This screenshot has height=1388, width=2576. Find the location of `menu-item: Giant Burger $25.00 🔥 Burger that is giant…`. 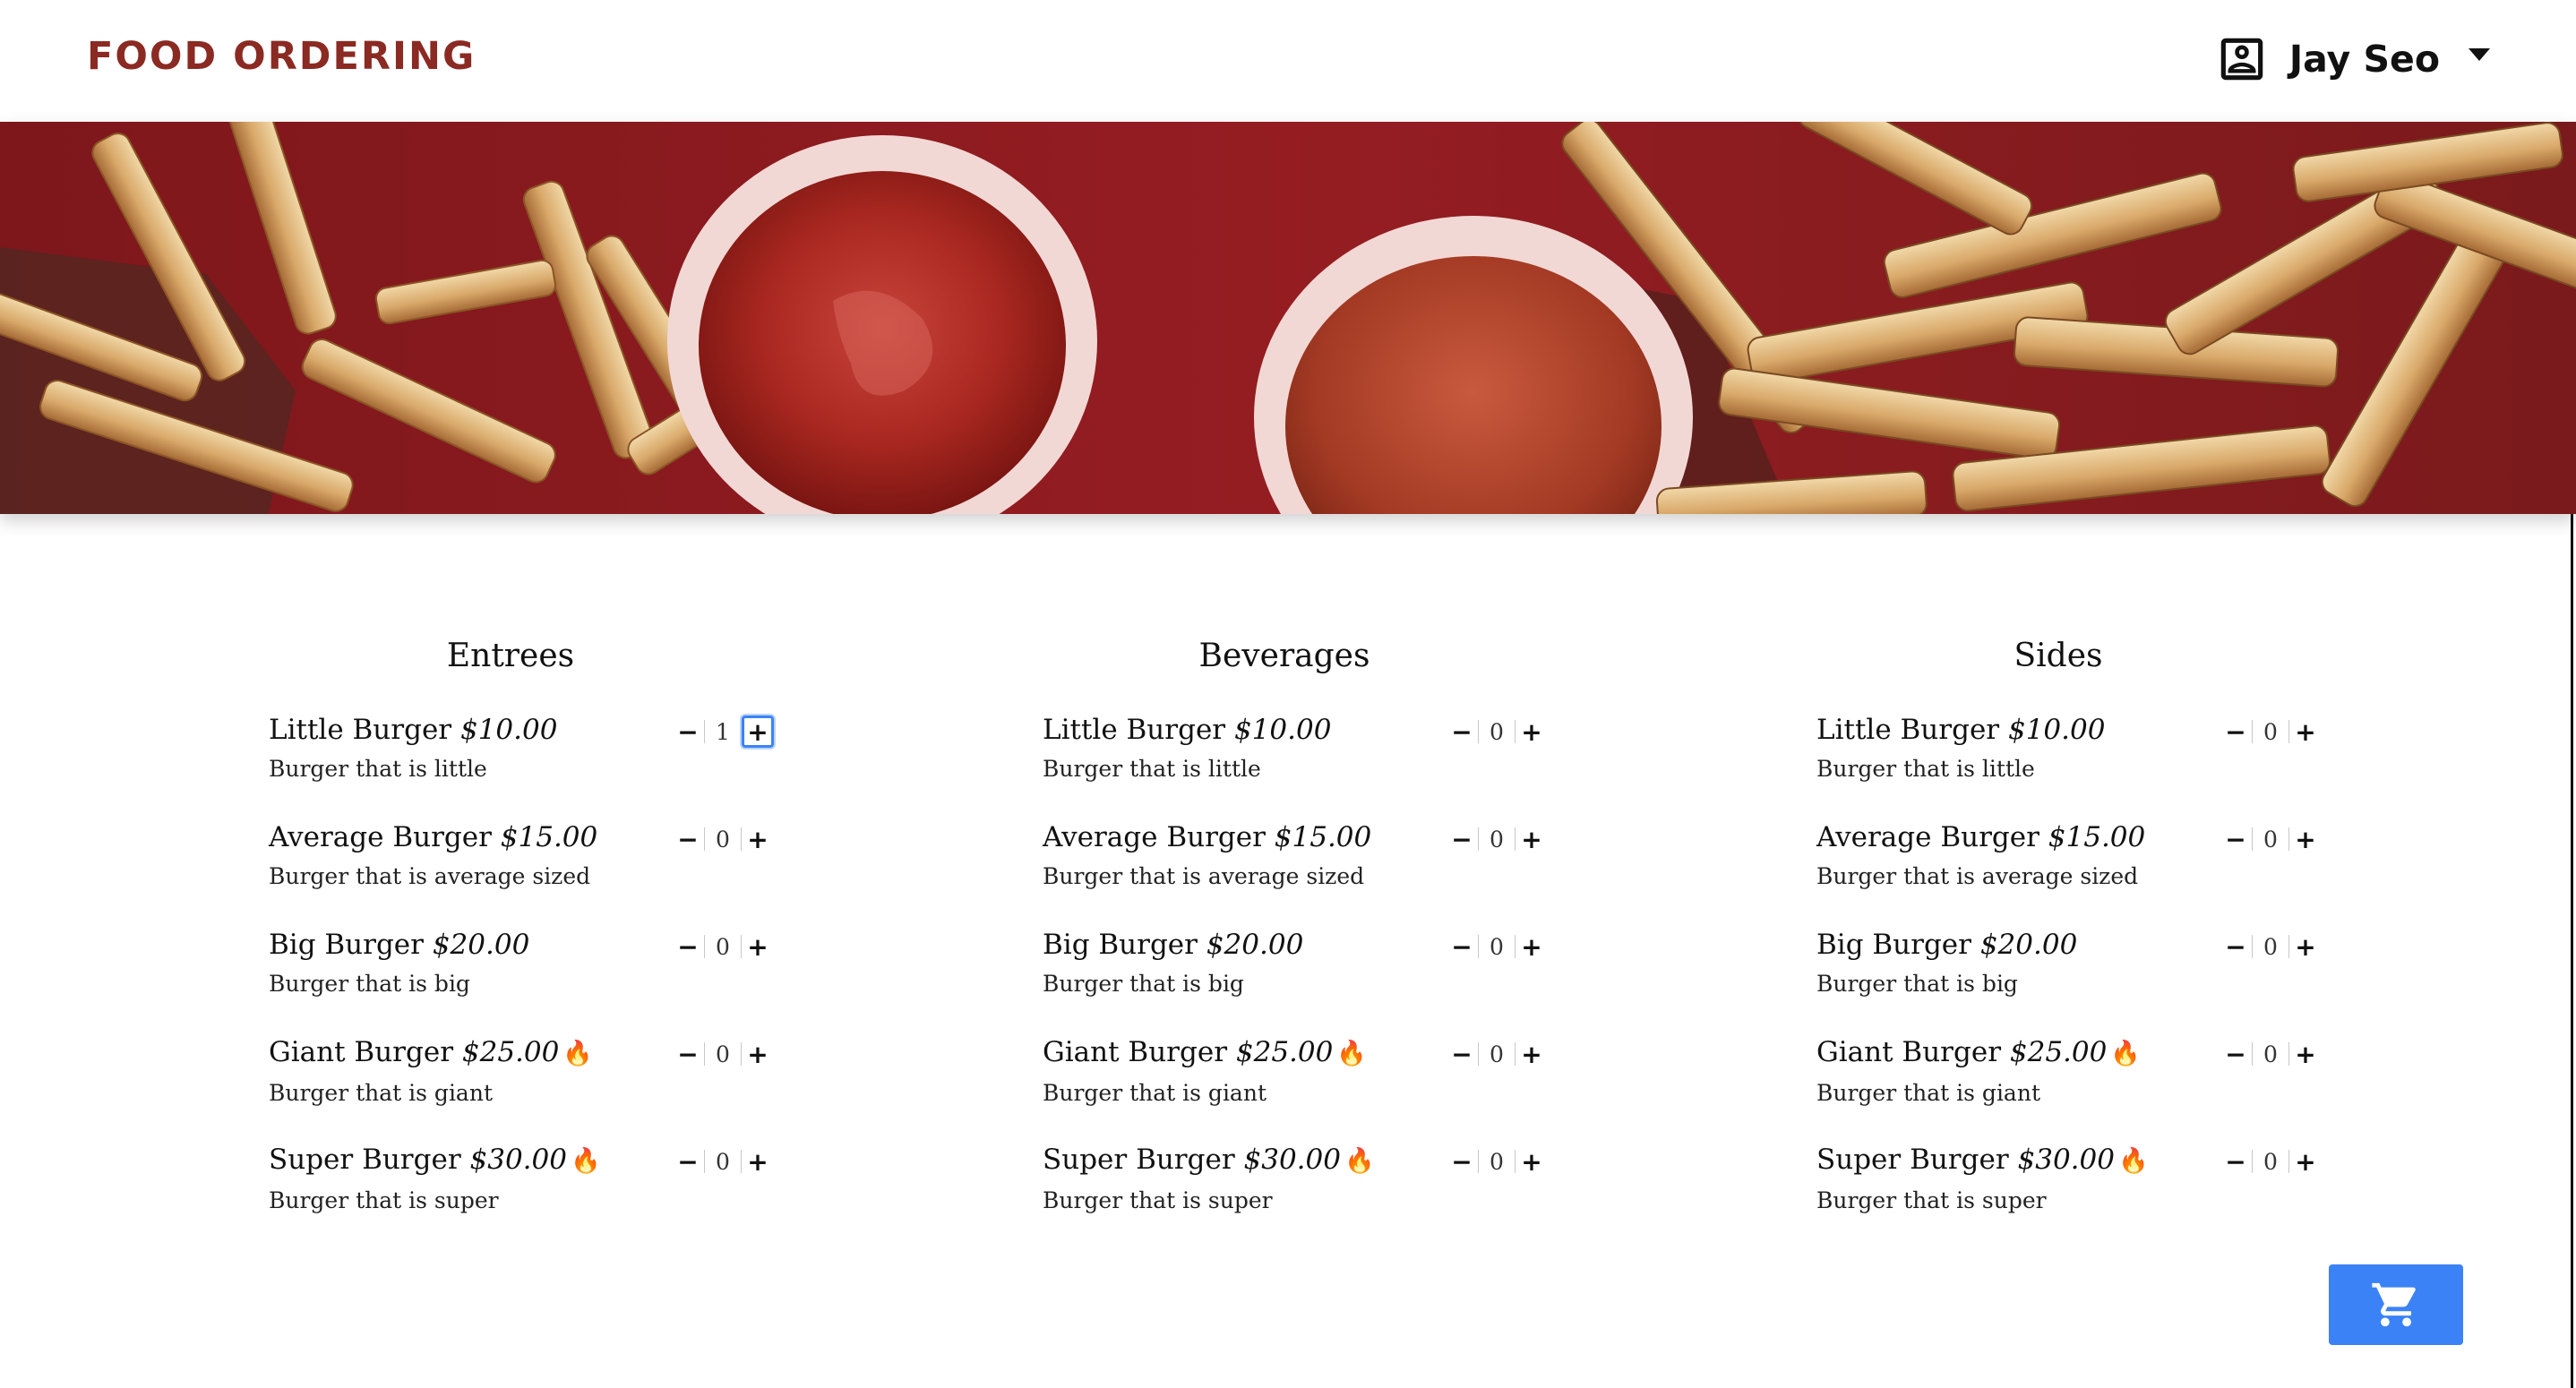

menu-item: Giant Burger $25.00 🔥 Burger that is giant… is located at coordinates (1320, 1086).